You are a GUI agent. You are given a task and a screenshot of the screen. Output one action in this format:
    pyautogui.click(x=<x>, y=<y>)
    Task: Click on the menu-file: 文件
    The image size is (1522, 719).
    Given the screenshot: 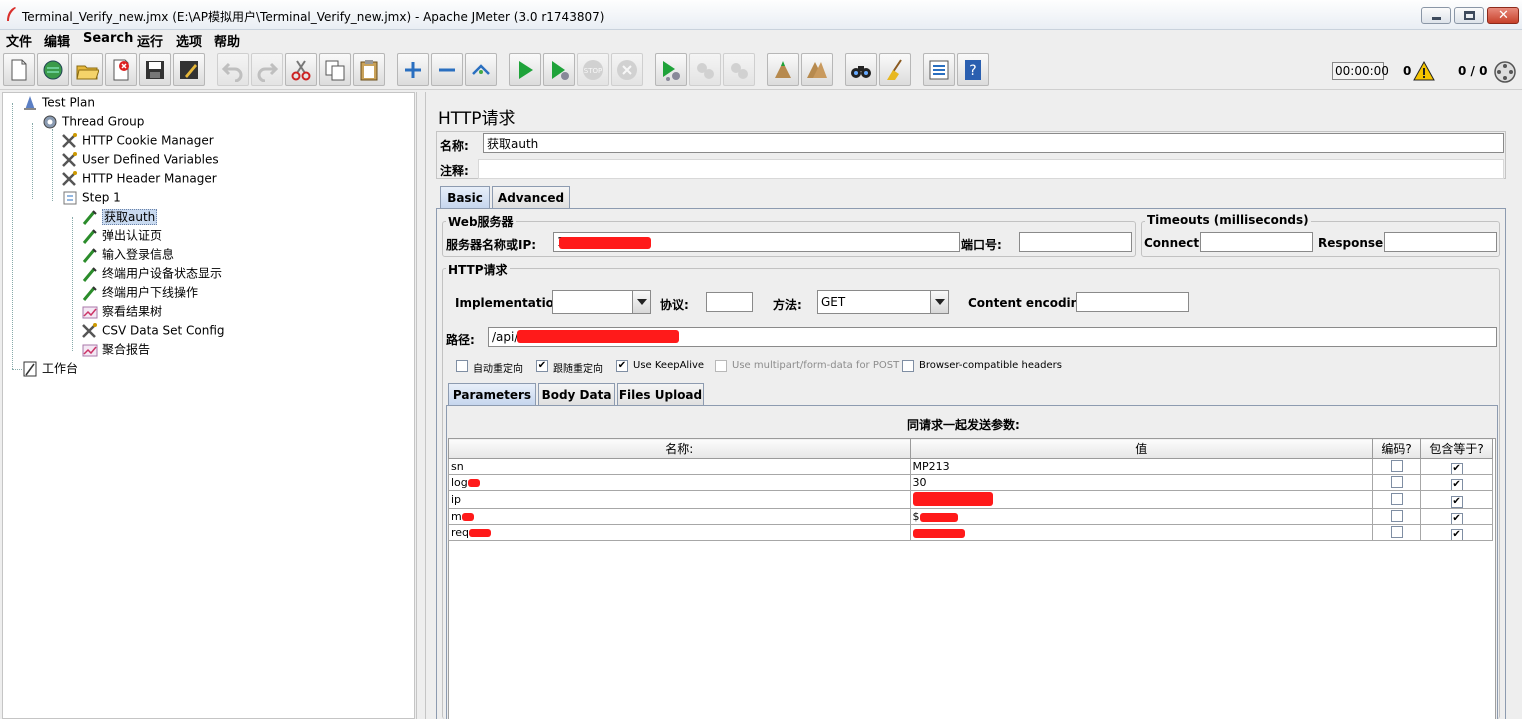 What is the action you would take?
    pyautogui.click(x=19, y=40)
    